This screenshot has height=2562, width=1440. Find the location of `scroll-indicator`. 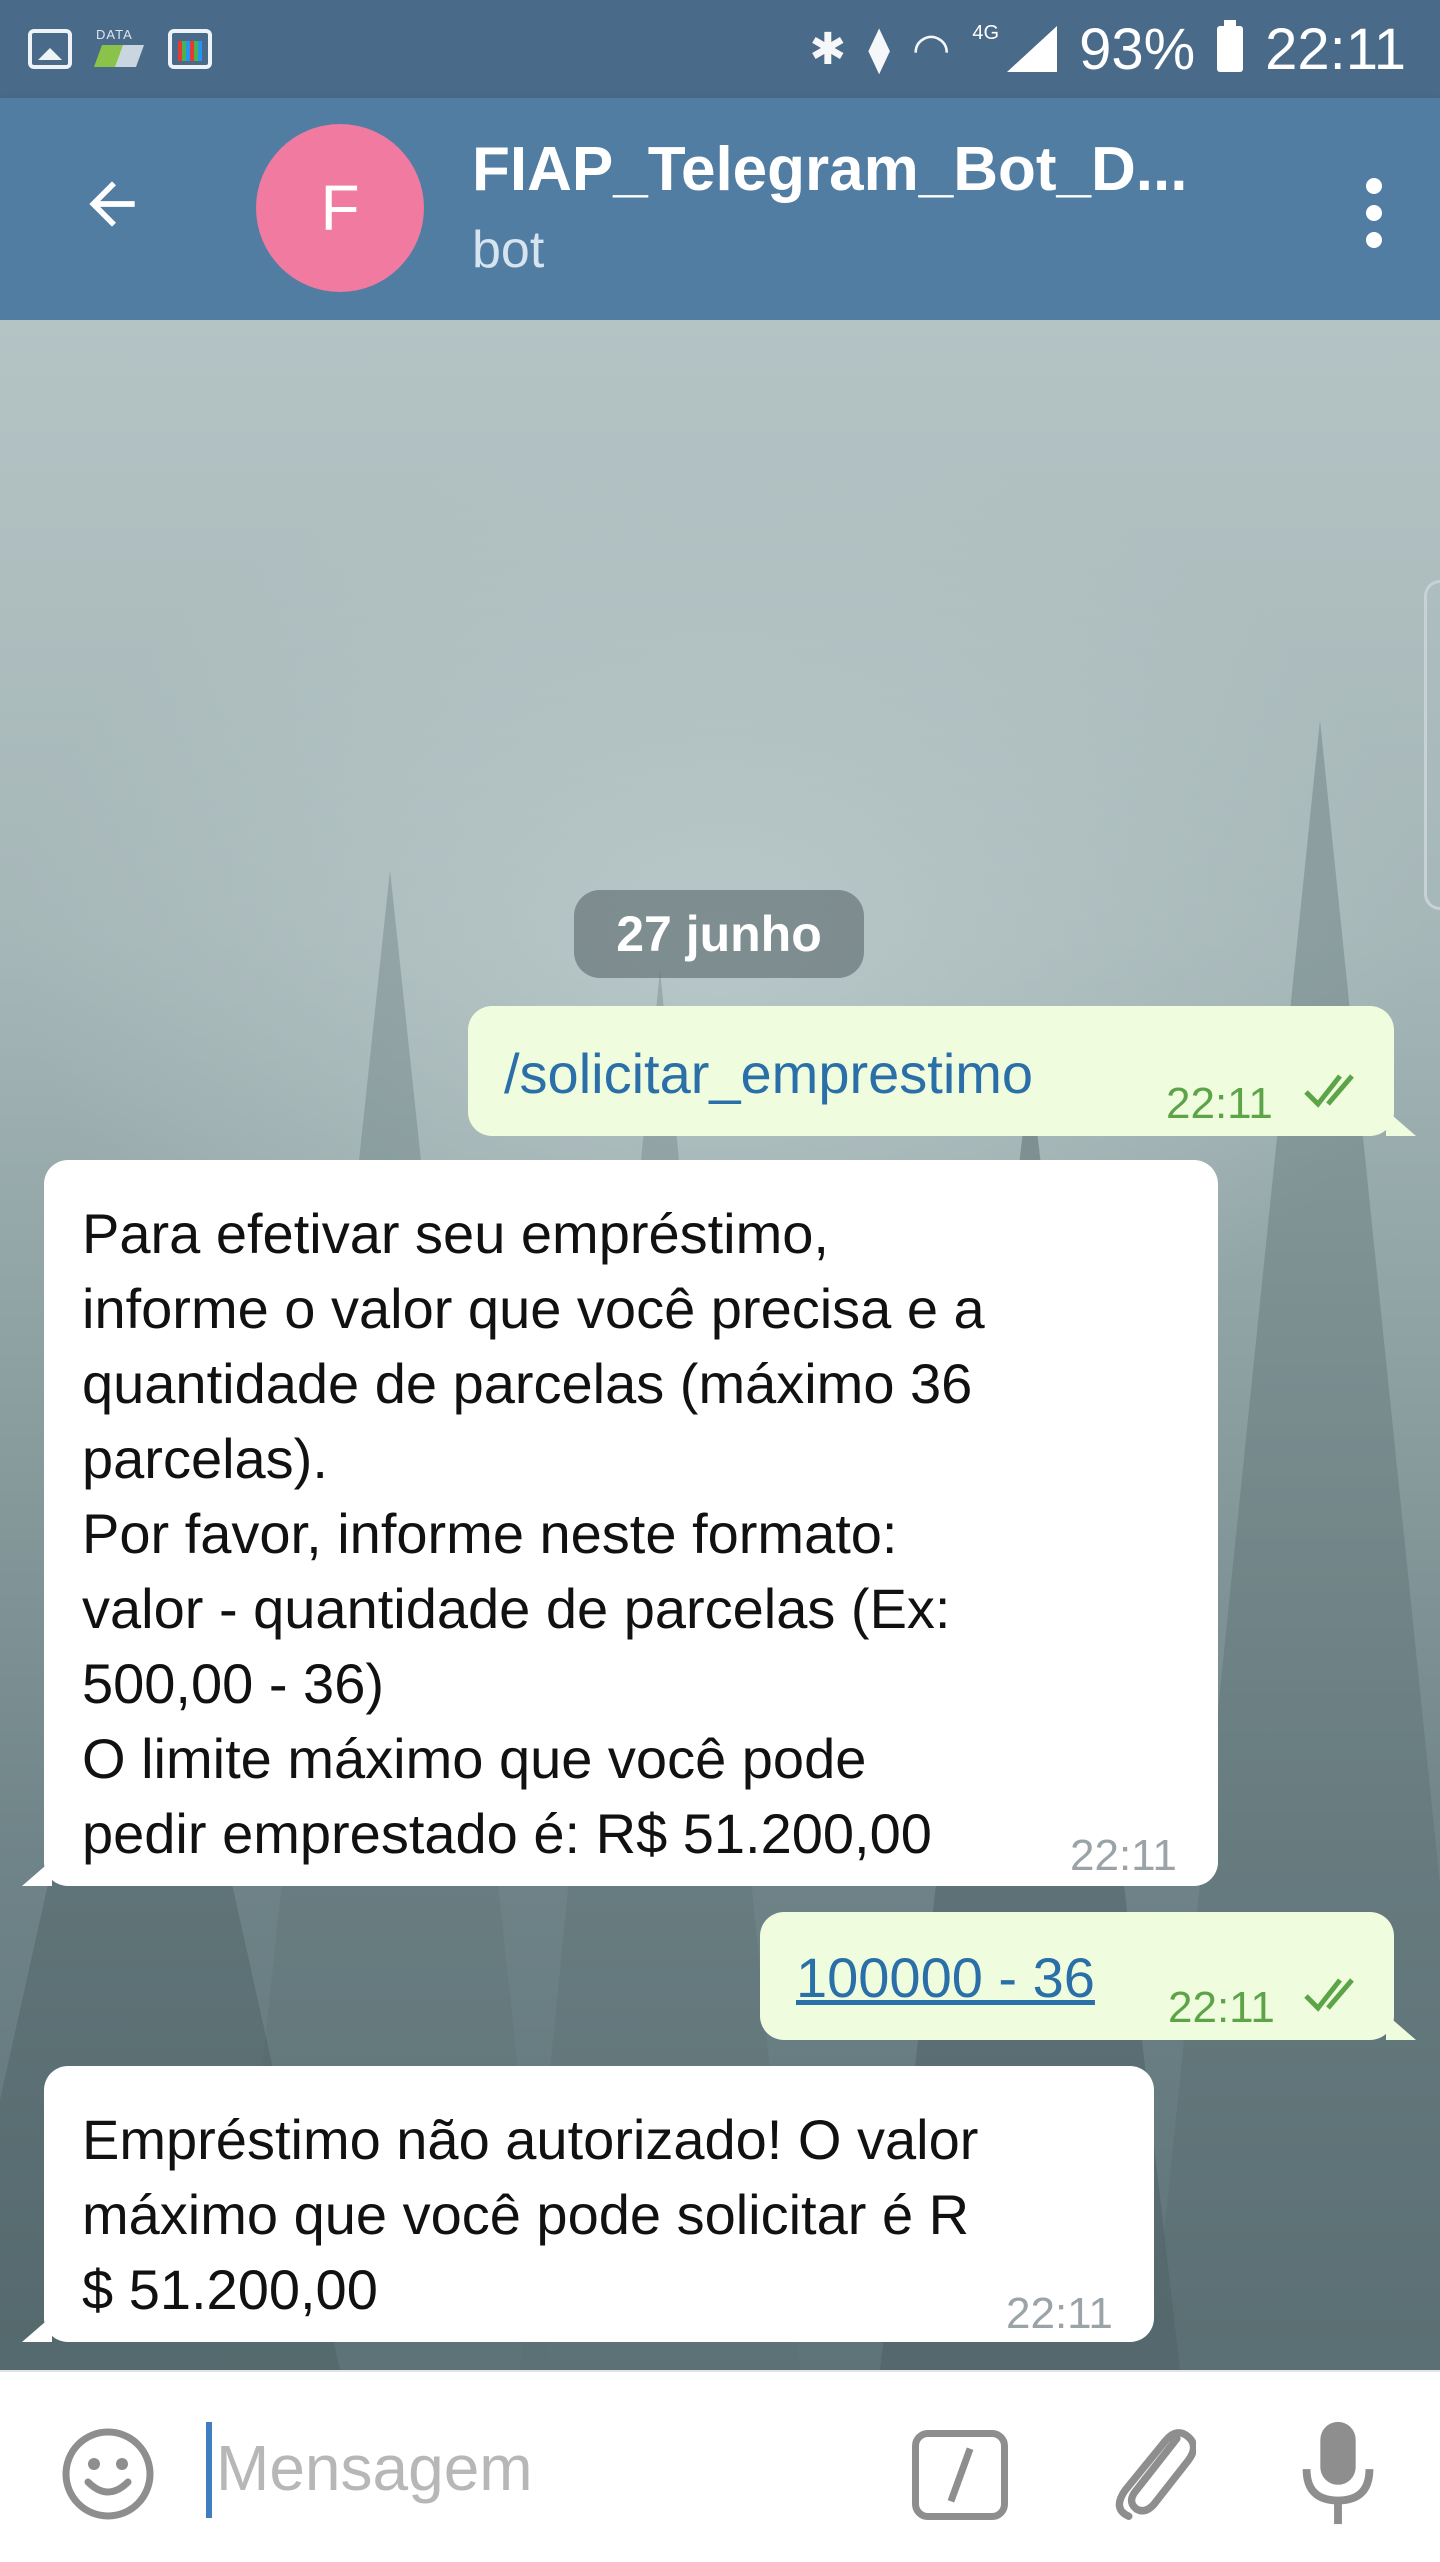

scroll-indicator is located at coordinates (1432, 745).